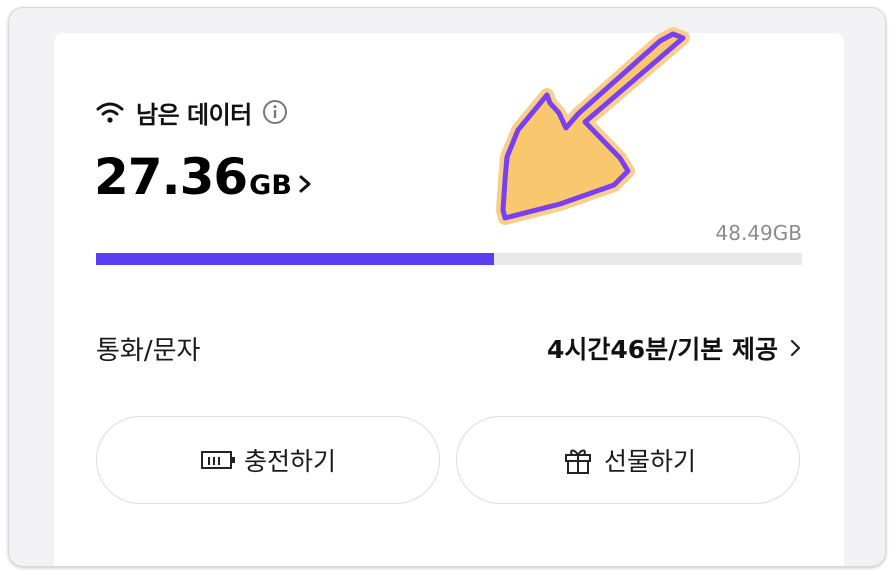  I want to click on battery-icon, so click(217, 460).